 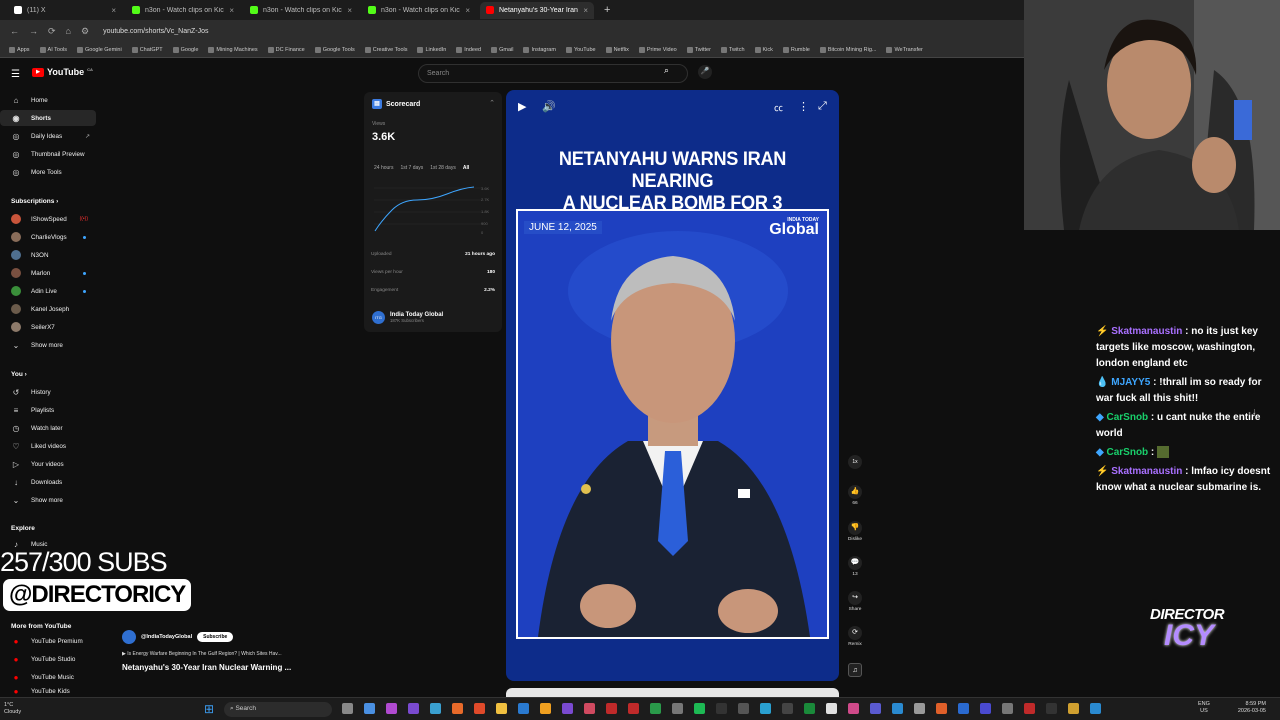 I want to click on weather-widget: 1°C Cloudy, so click(x=12, y=709).